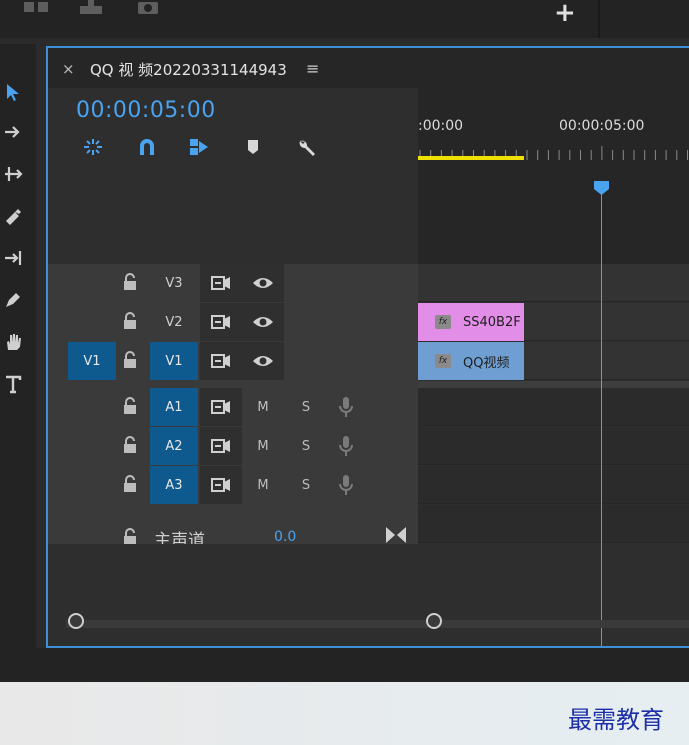  What do you see at coordinates (553, 446) in the screenshot?
I see `lane-a2` at bounding box center [553, 446].